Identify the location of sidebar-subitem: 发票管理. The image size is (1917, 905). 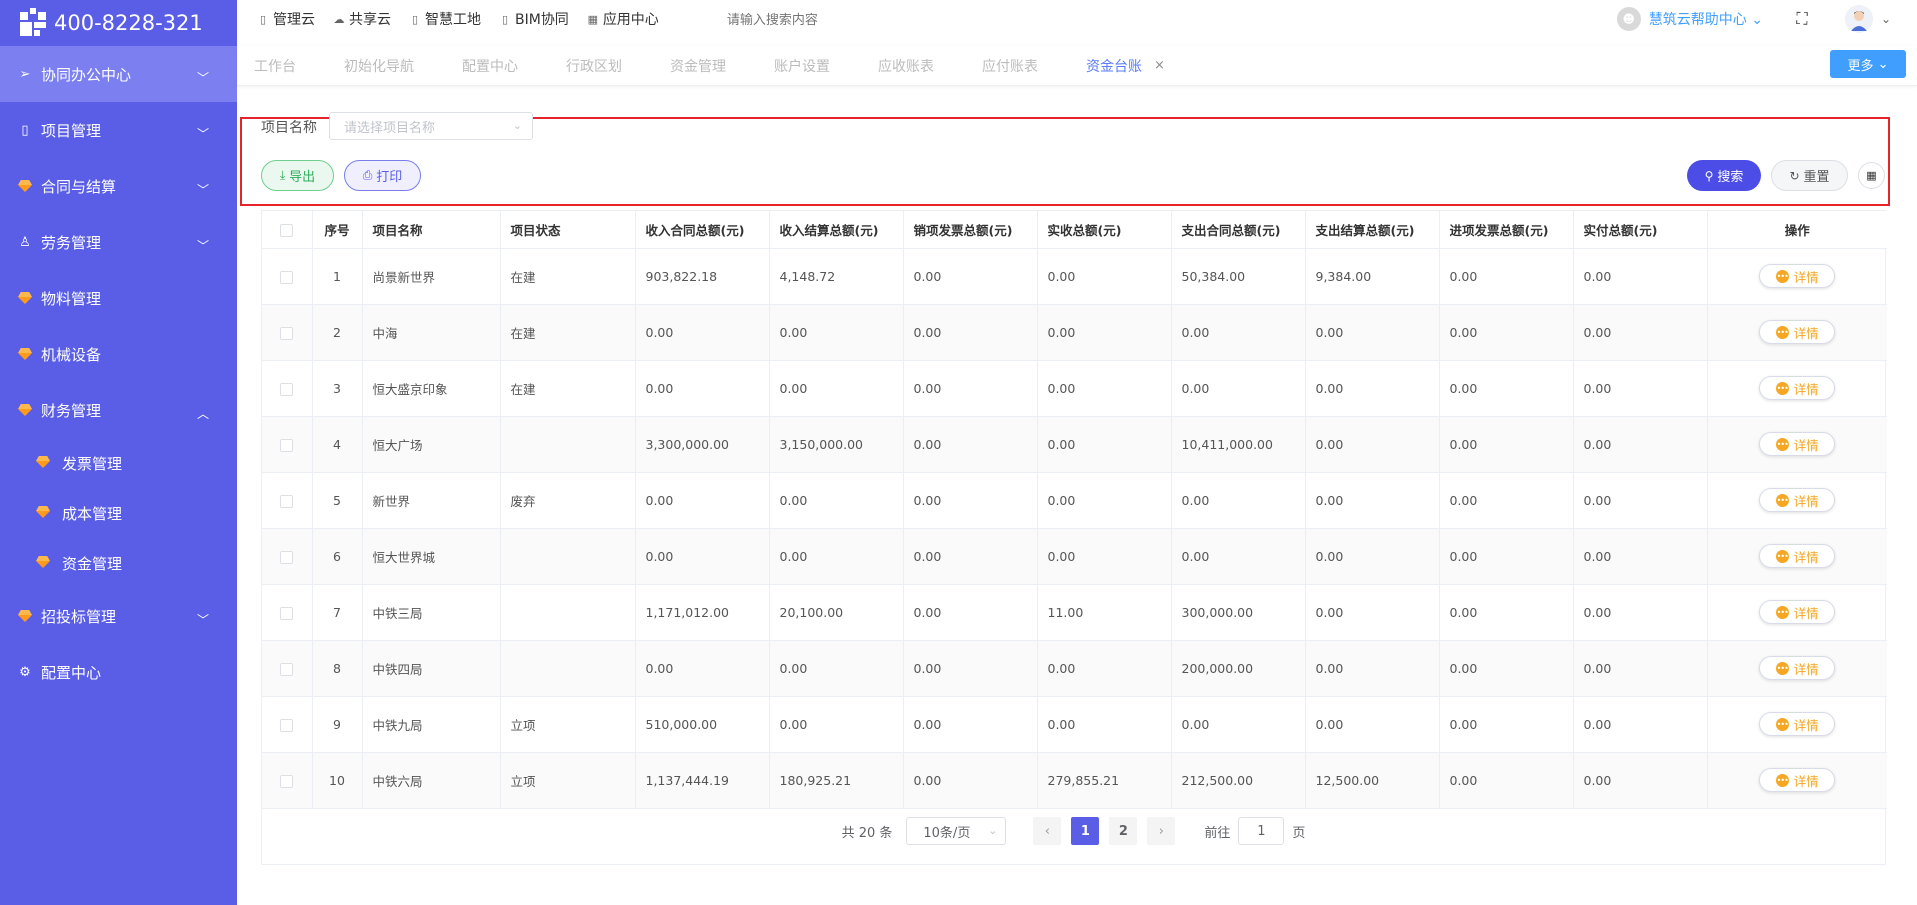
(118, 463).